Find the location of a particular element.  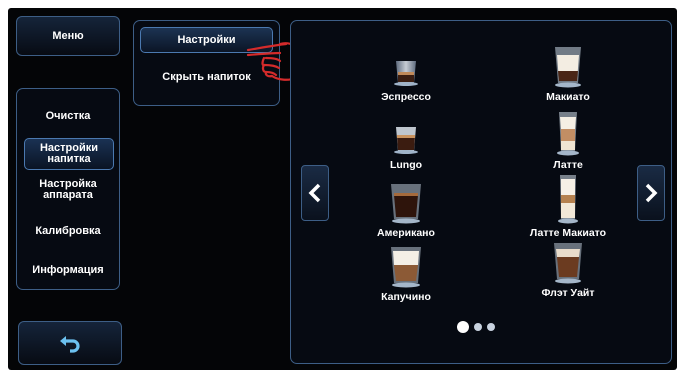

drink-espresso: Эспрессо is located at coordinates (406, 76).